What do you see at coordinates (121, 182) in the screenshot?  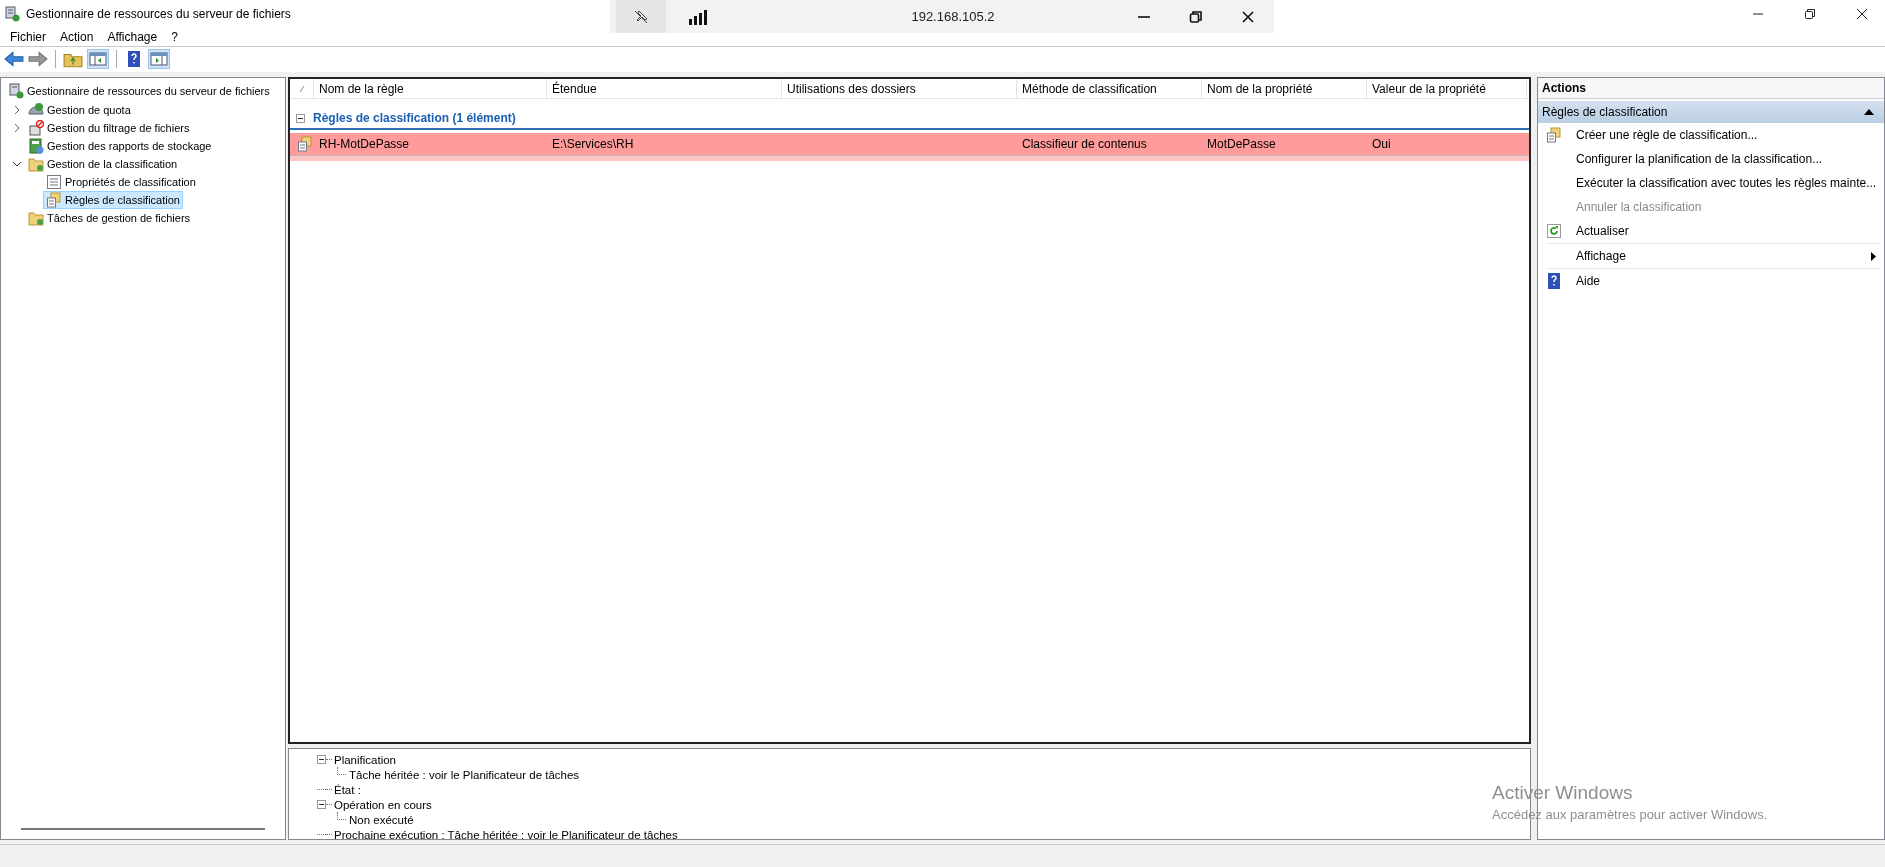 I see `tree-item: Propriétés de classification` at bounding box center [121, 182].